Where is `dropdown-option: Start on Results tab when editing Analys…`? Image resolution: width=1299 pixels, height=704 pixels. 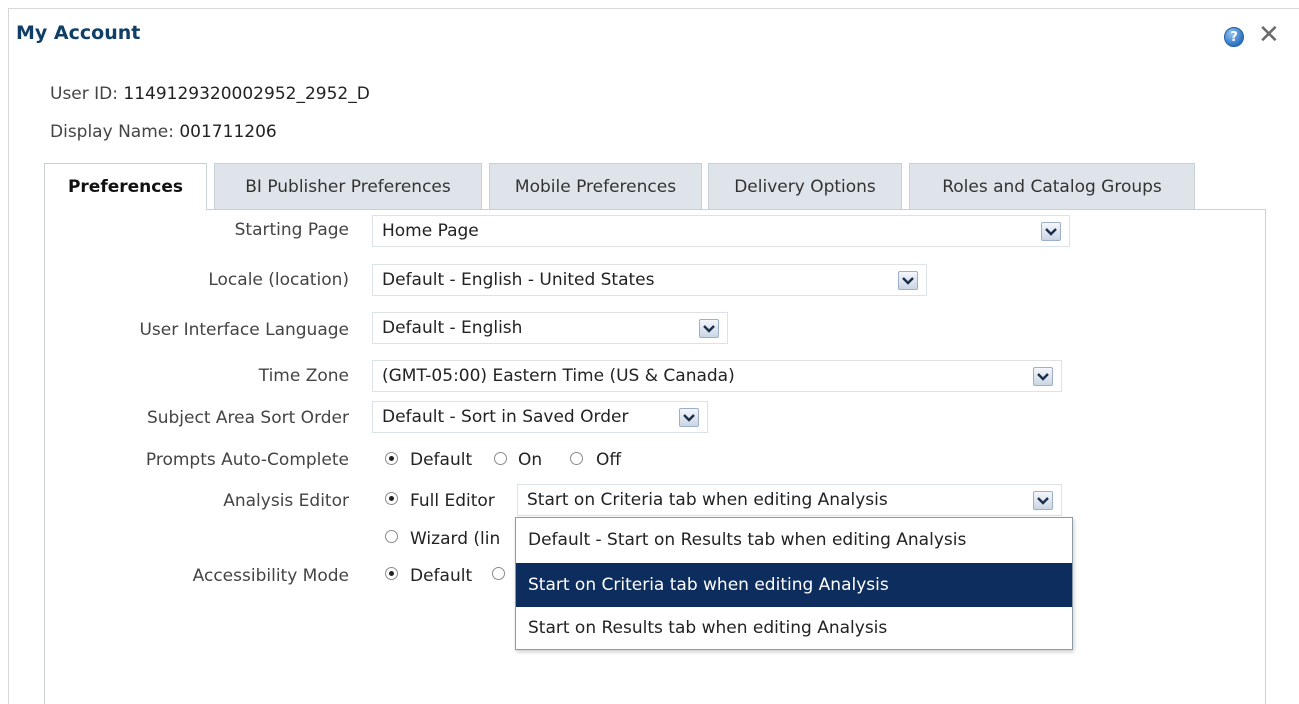
dropdown-option: Start on Results tab when editing Analys… is located at coordinates (794, 628).